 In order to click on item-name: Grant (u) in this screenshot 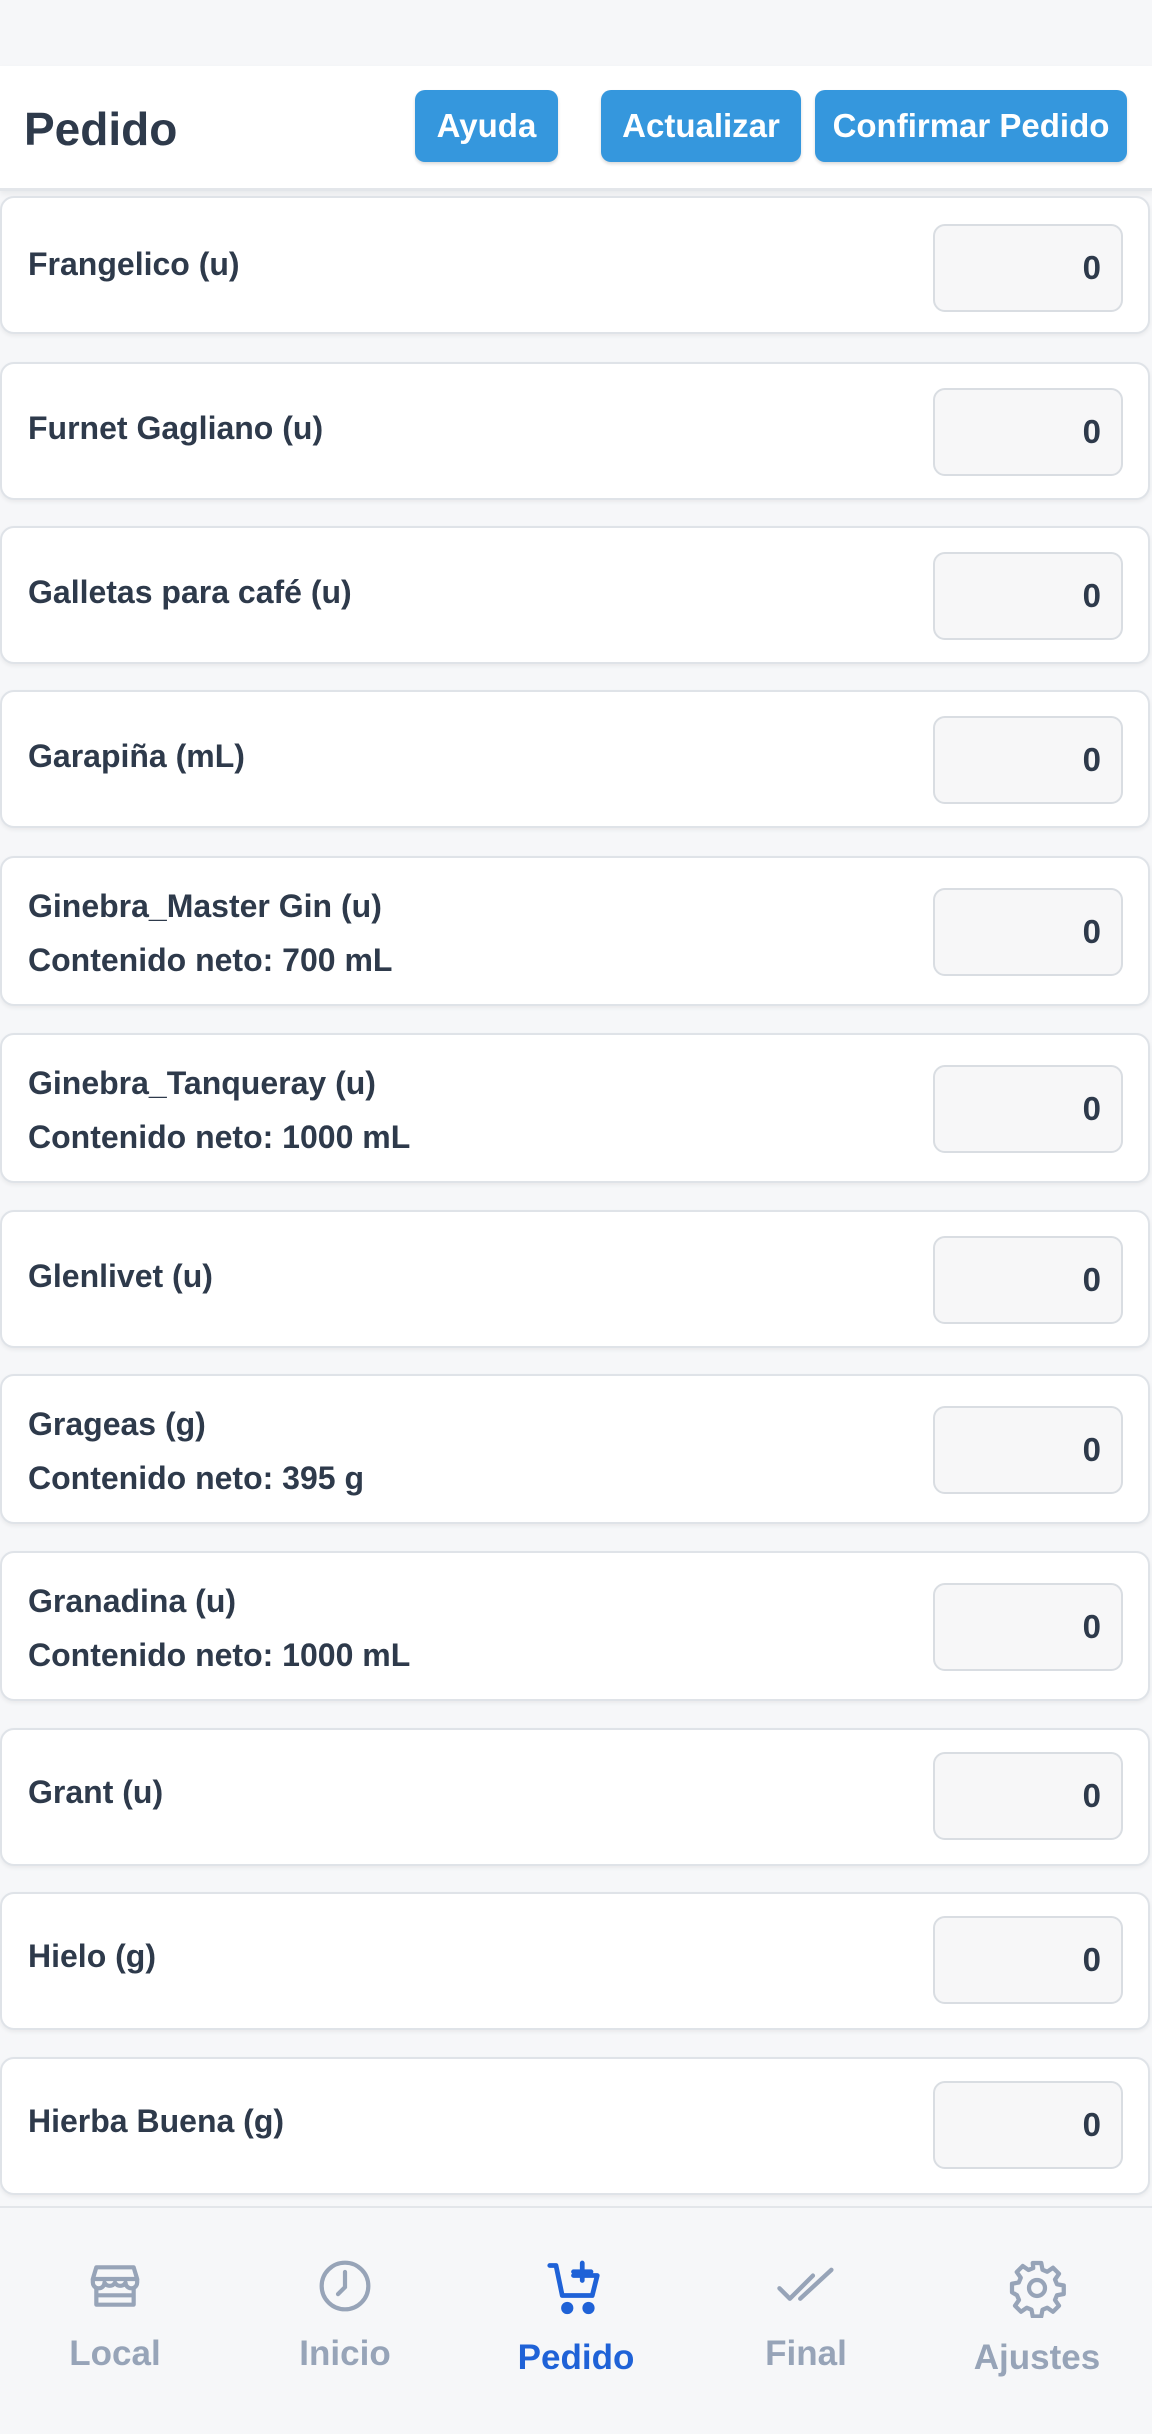, I will do `click(96, 1792)`.